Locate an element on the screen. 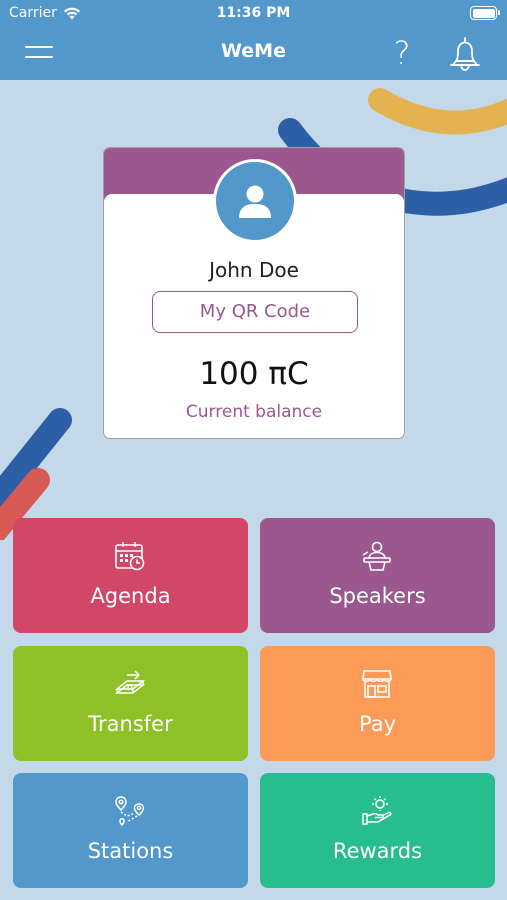 This screenshot has width=507, height=900. status-bar: Carrier 11:36 PM is located at coordinates (253, 14).